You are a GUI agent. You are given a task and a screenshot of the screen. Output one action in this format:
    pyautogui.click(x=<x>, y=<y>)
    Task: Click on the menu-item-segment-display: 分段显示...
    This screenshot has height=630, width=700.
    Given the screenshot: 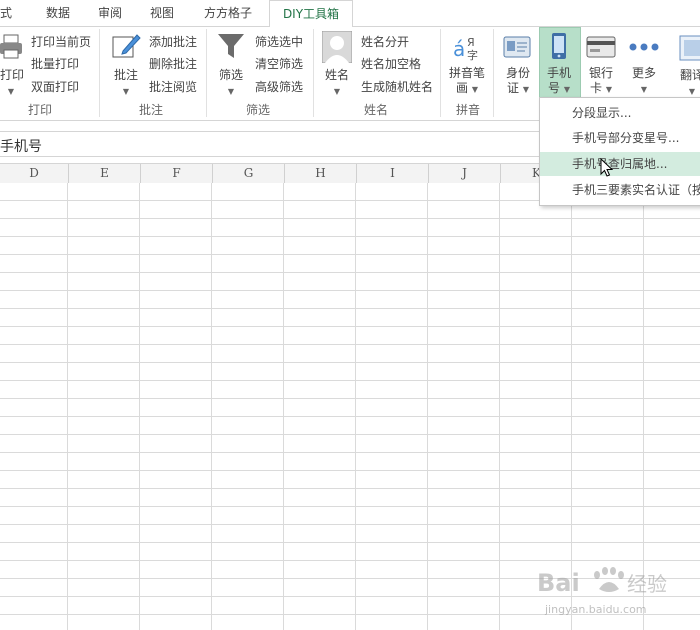 What is the action you would take?
    pyautogui.click(x=620, y=113)
    